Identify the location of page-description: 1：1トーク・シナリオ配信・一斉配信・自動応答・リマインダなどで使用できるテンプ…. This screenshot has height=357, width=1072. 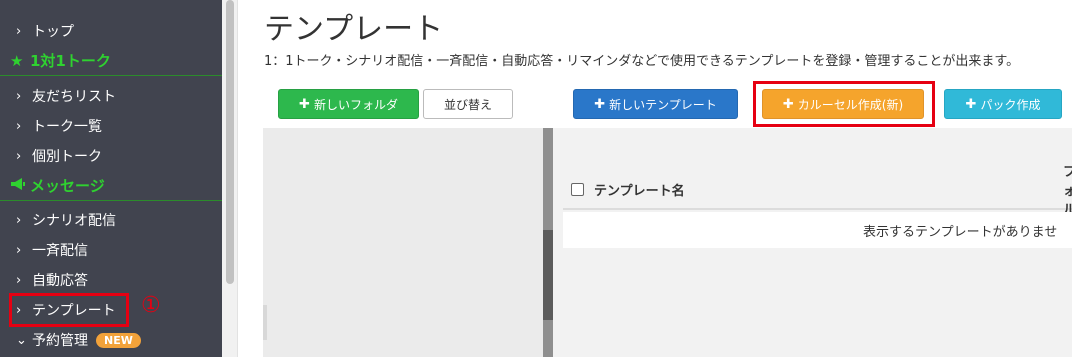
(642, 61).